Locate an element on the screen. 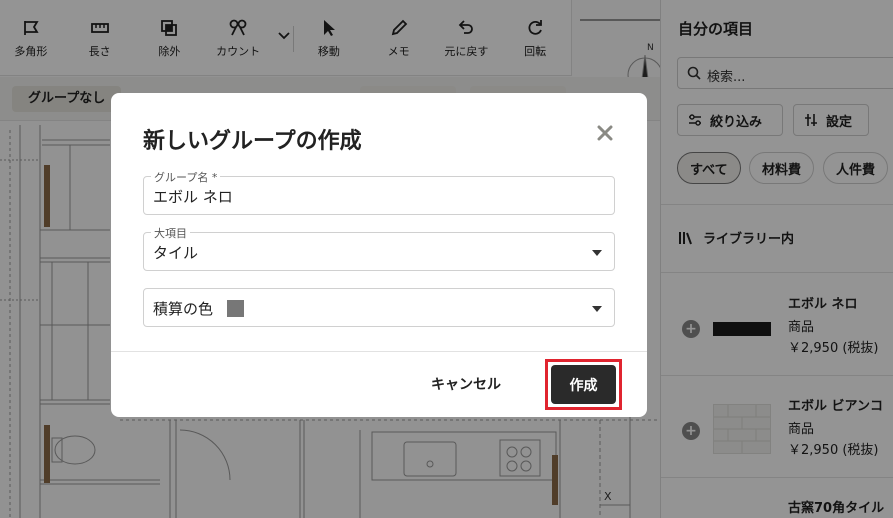 The image size is (893, 518). color-select: 積算の色 is located at coordinates (379, 307).